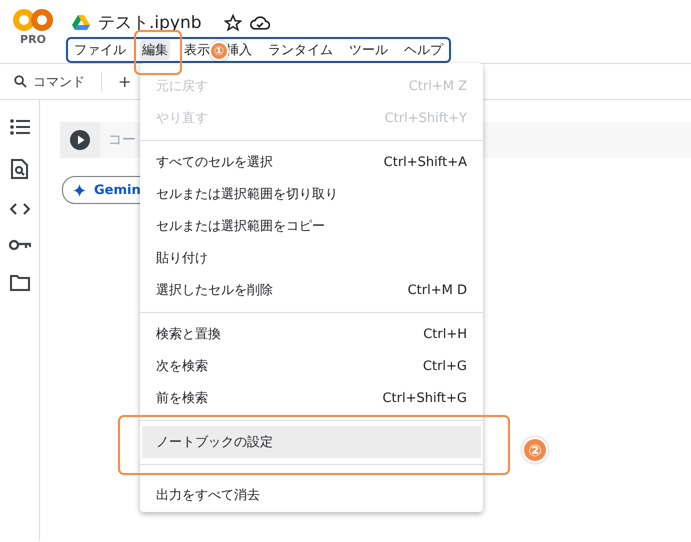  I want to click on menu-option: 貼り付け, so click(311, 258).